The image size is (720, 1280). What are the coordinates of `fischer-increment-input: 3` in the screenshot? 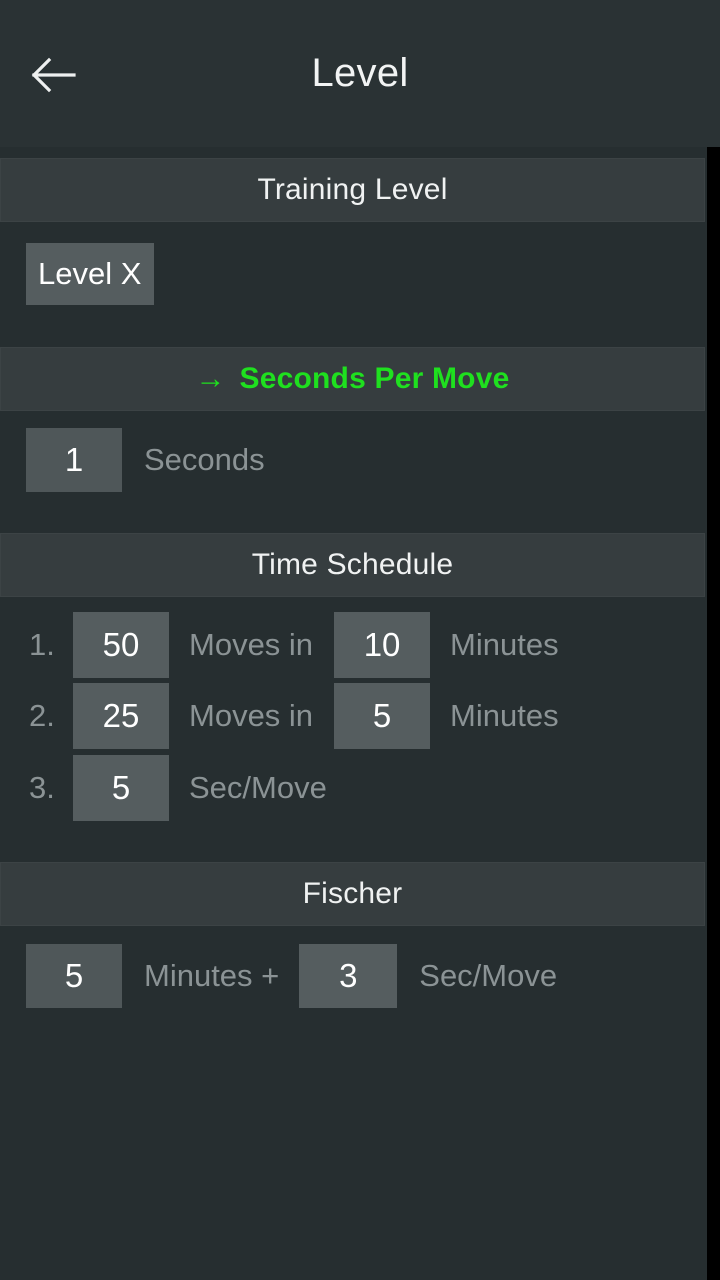 It's located at (348, 976).